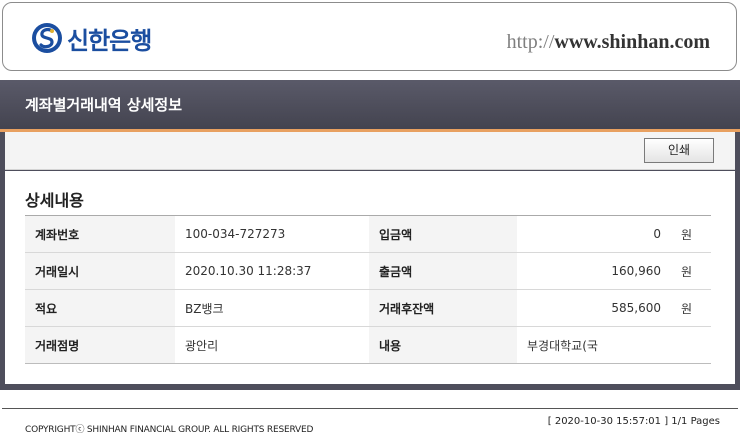 The width and height of the screenshot is (740, 439). What do you see at coordinates (370, 151) in the screenshot?
I see `toolbar: 인쇄` at bounding box center [370, 151].